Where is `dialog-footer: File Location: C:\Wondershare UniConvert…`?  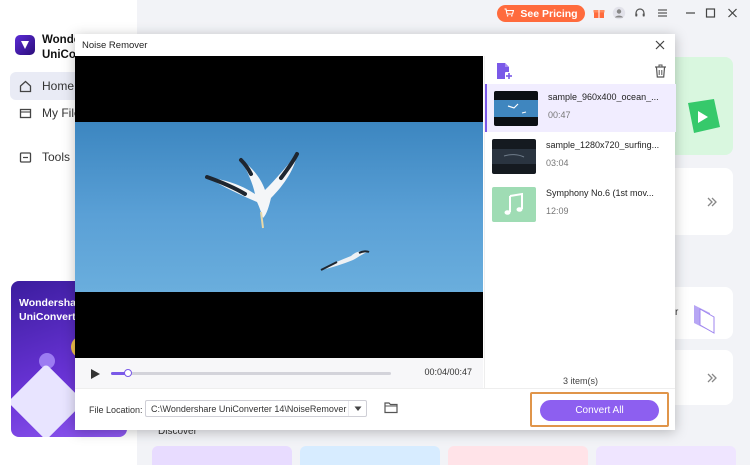
dialog-footer: File Location: C:\Wondershare UniConvert… is located at coordinates (375, 409).